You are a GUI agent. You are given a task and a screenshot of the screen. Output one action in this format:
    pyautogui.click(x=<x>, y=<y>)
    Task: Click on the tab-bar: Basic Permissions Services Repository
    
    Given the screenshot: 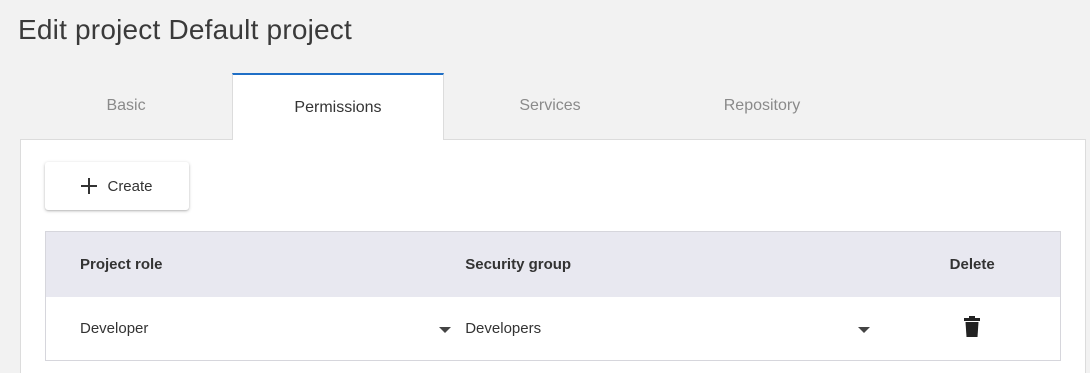 What is the action you would take?
    pyautogui.click(x=444, y=106)
    